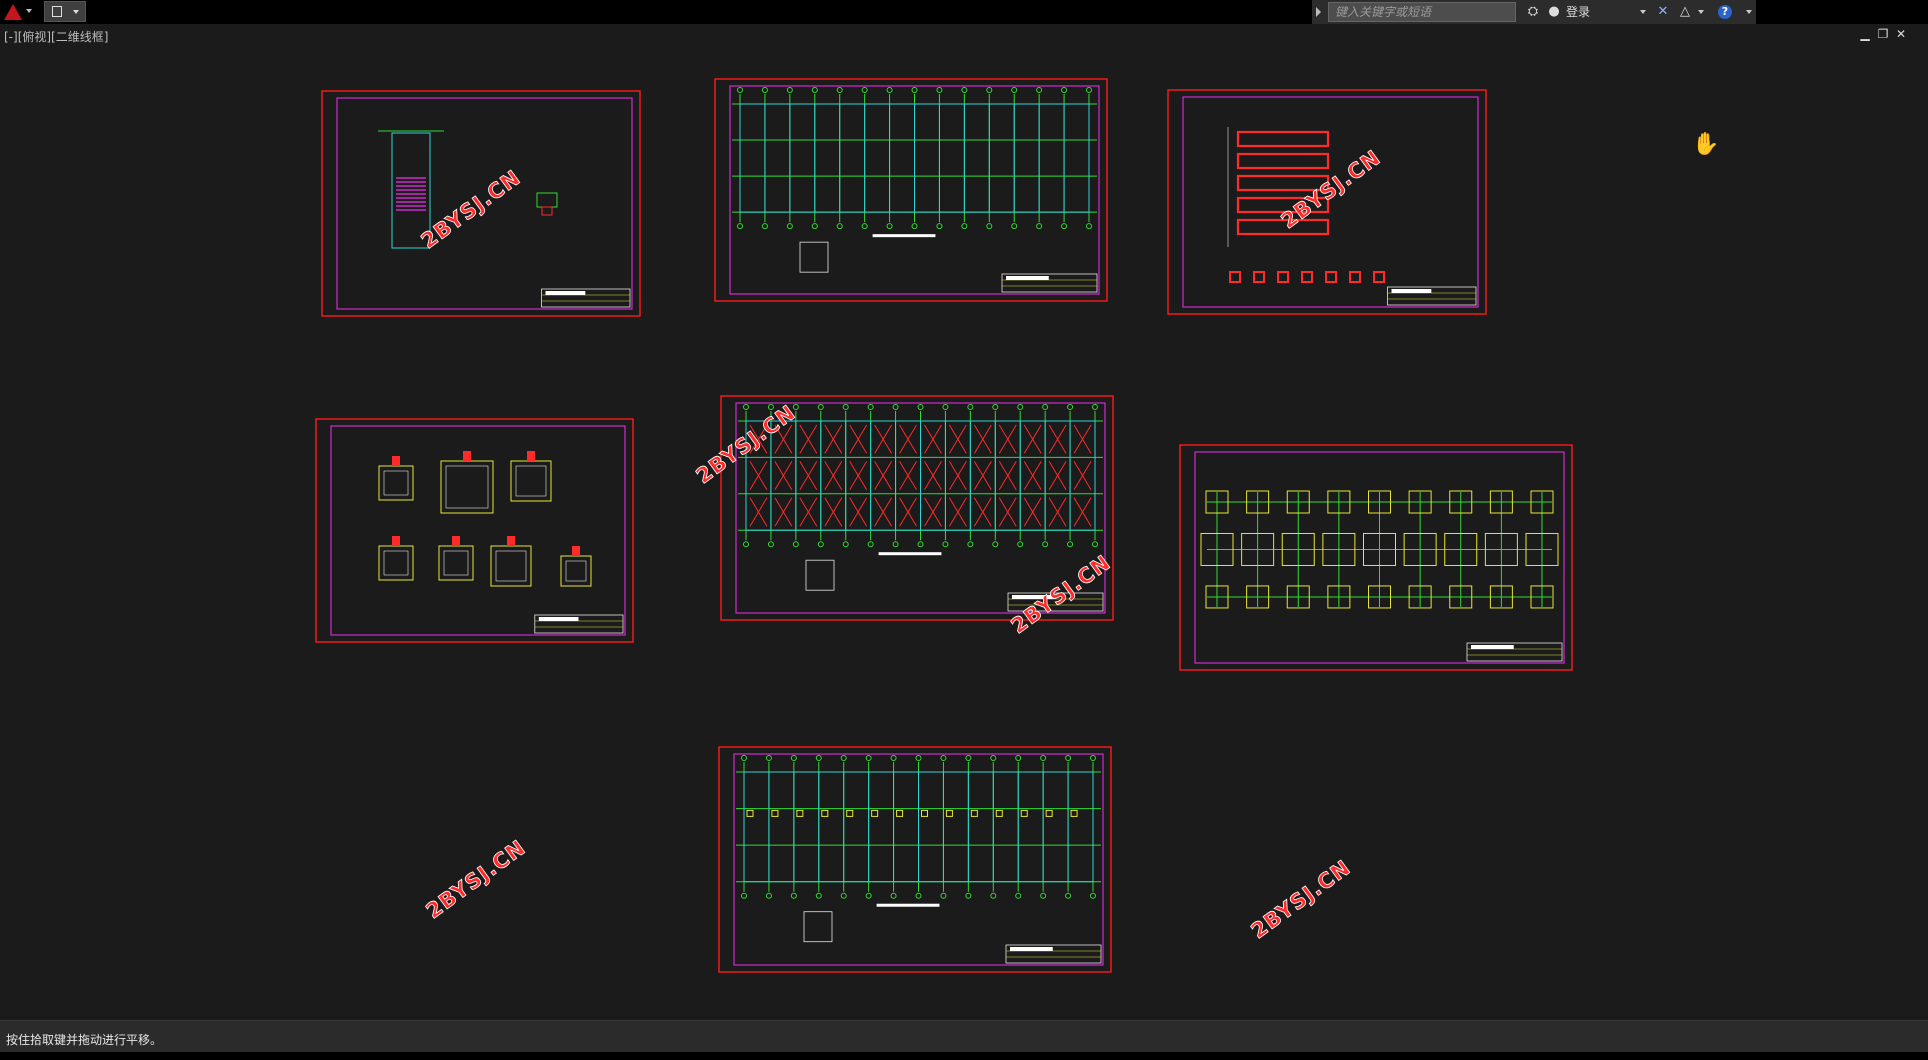  I want to click on viewport-controls-label: [-][俯视][二维线框], so click(56, 36).